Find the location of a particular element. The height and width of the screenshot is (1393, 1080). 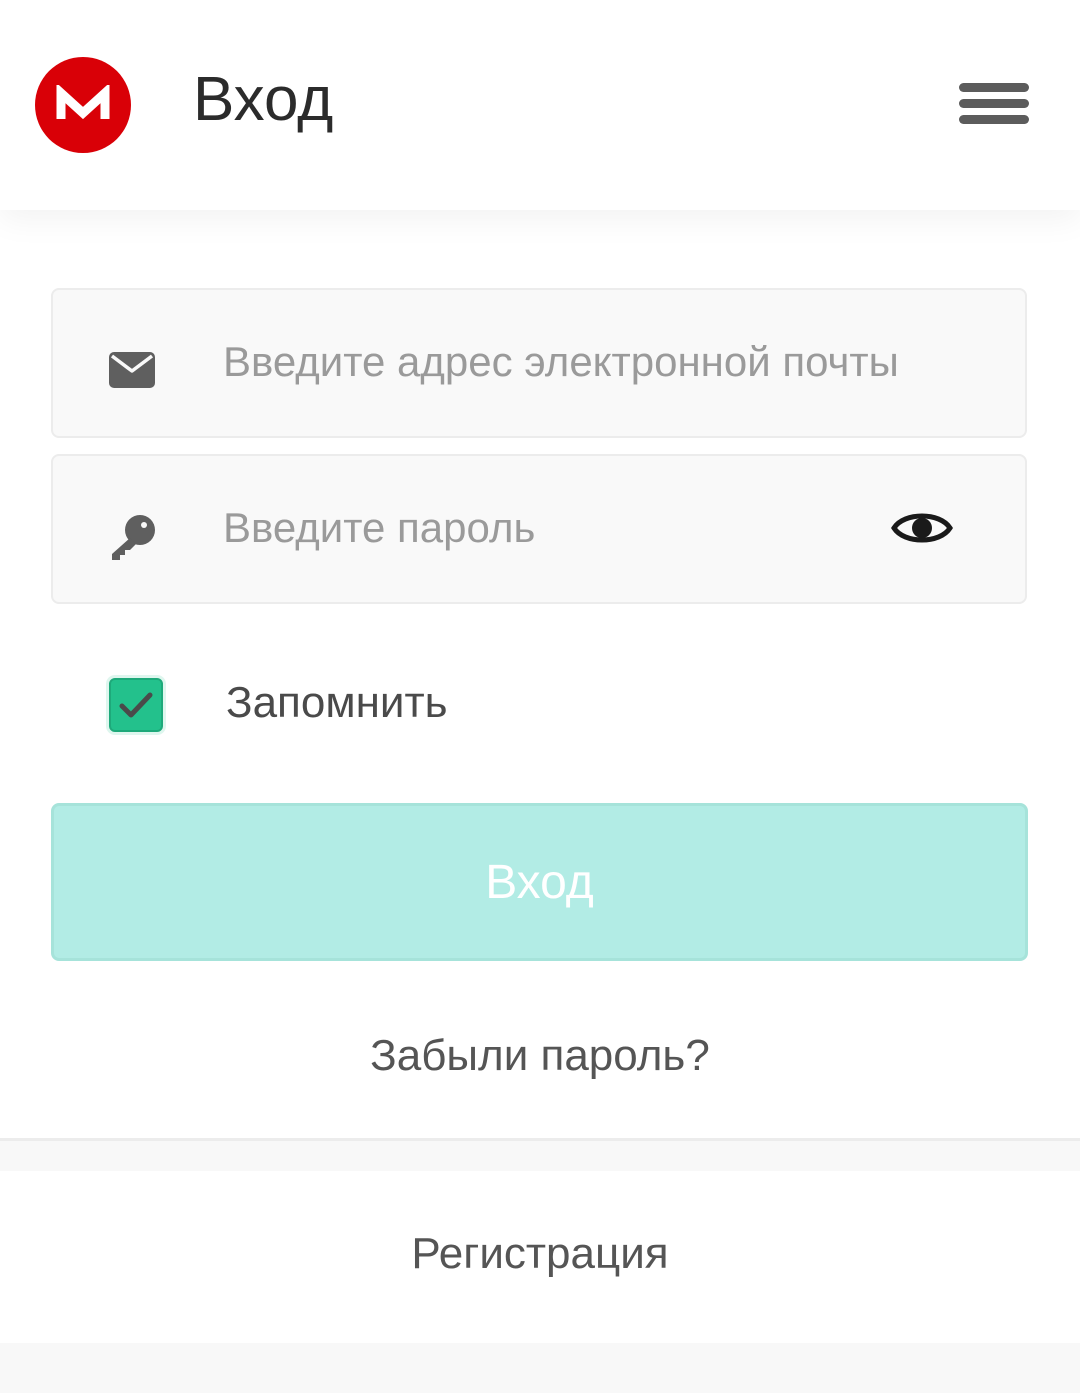

page-title: Вход is located at coordinates (263, 99).